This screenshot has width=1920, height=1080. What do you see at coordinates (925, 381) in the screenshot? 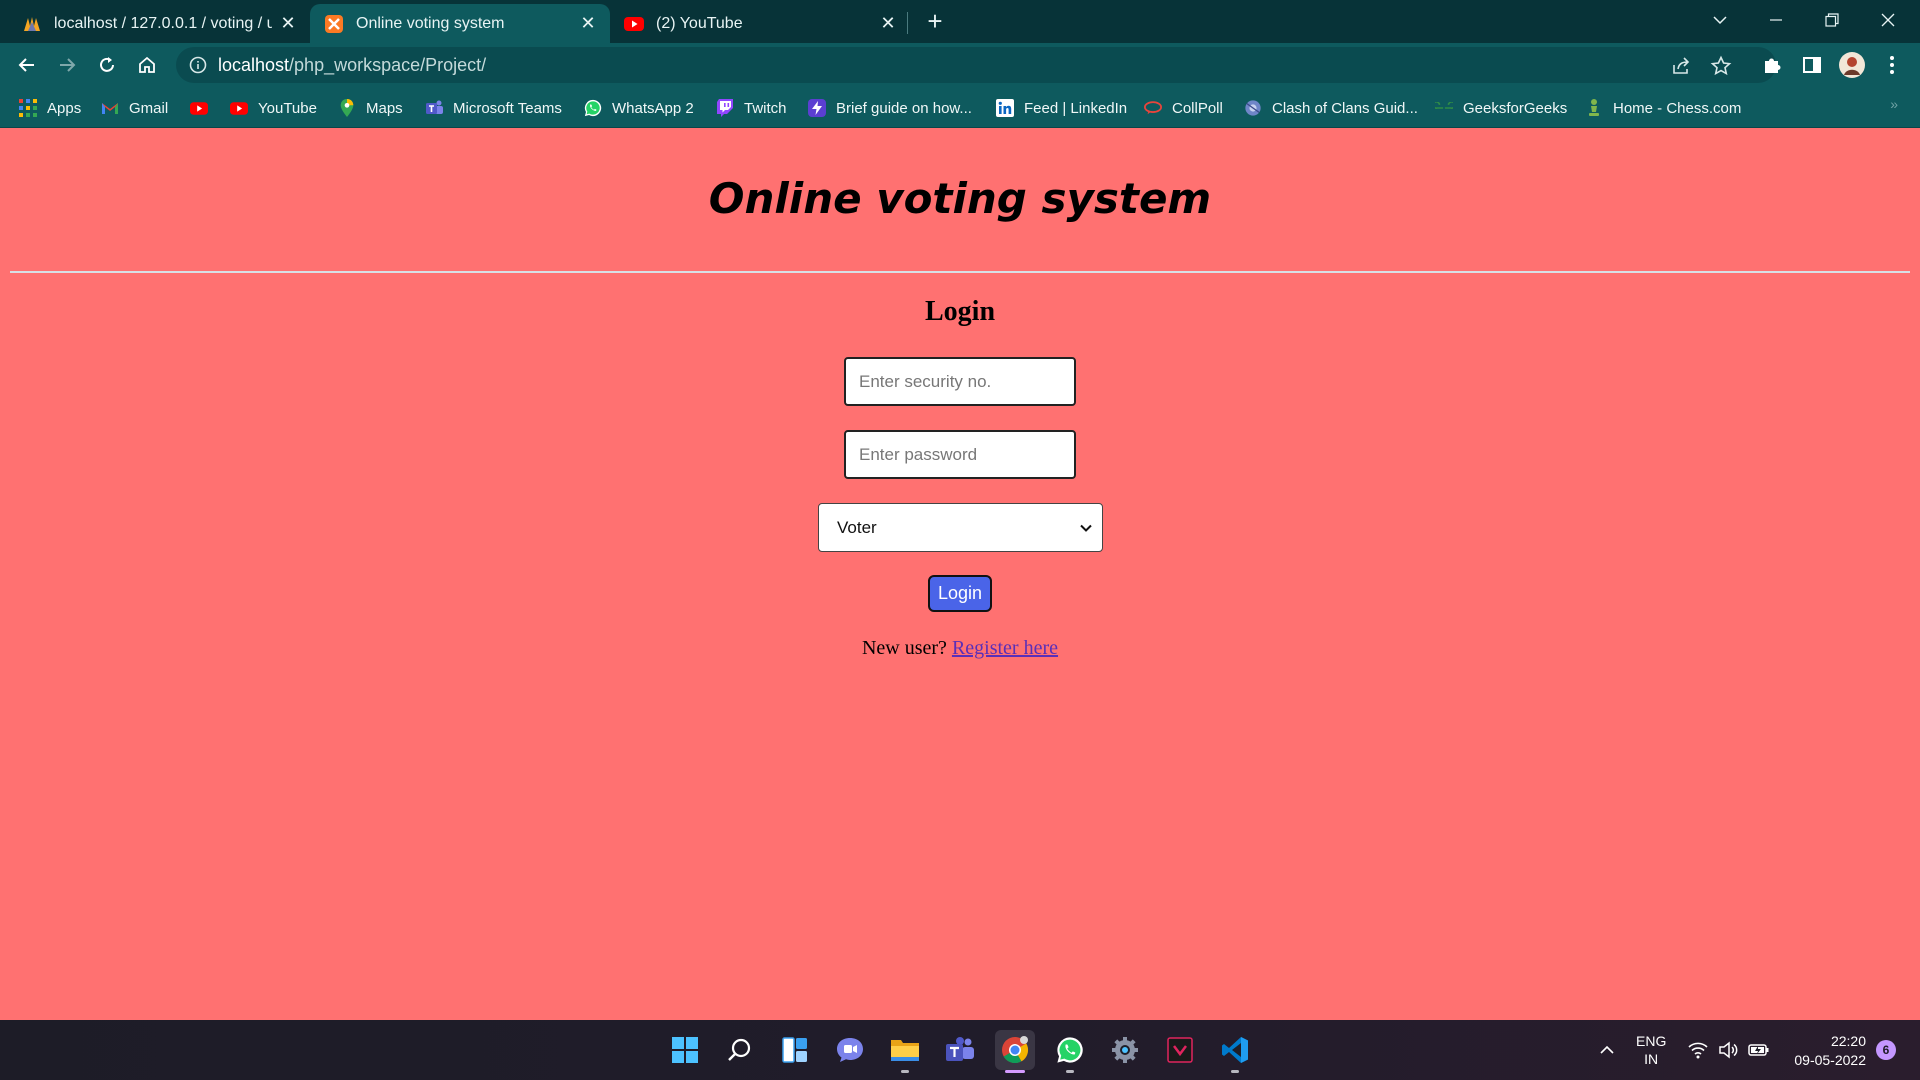
I see `security-number-placeholder: Enter security no.` at bounding box center [925, 381].